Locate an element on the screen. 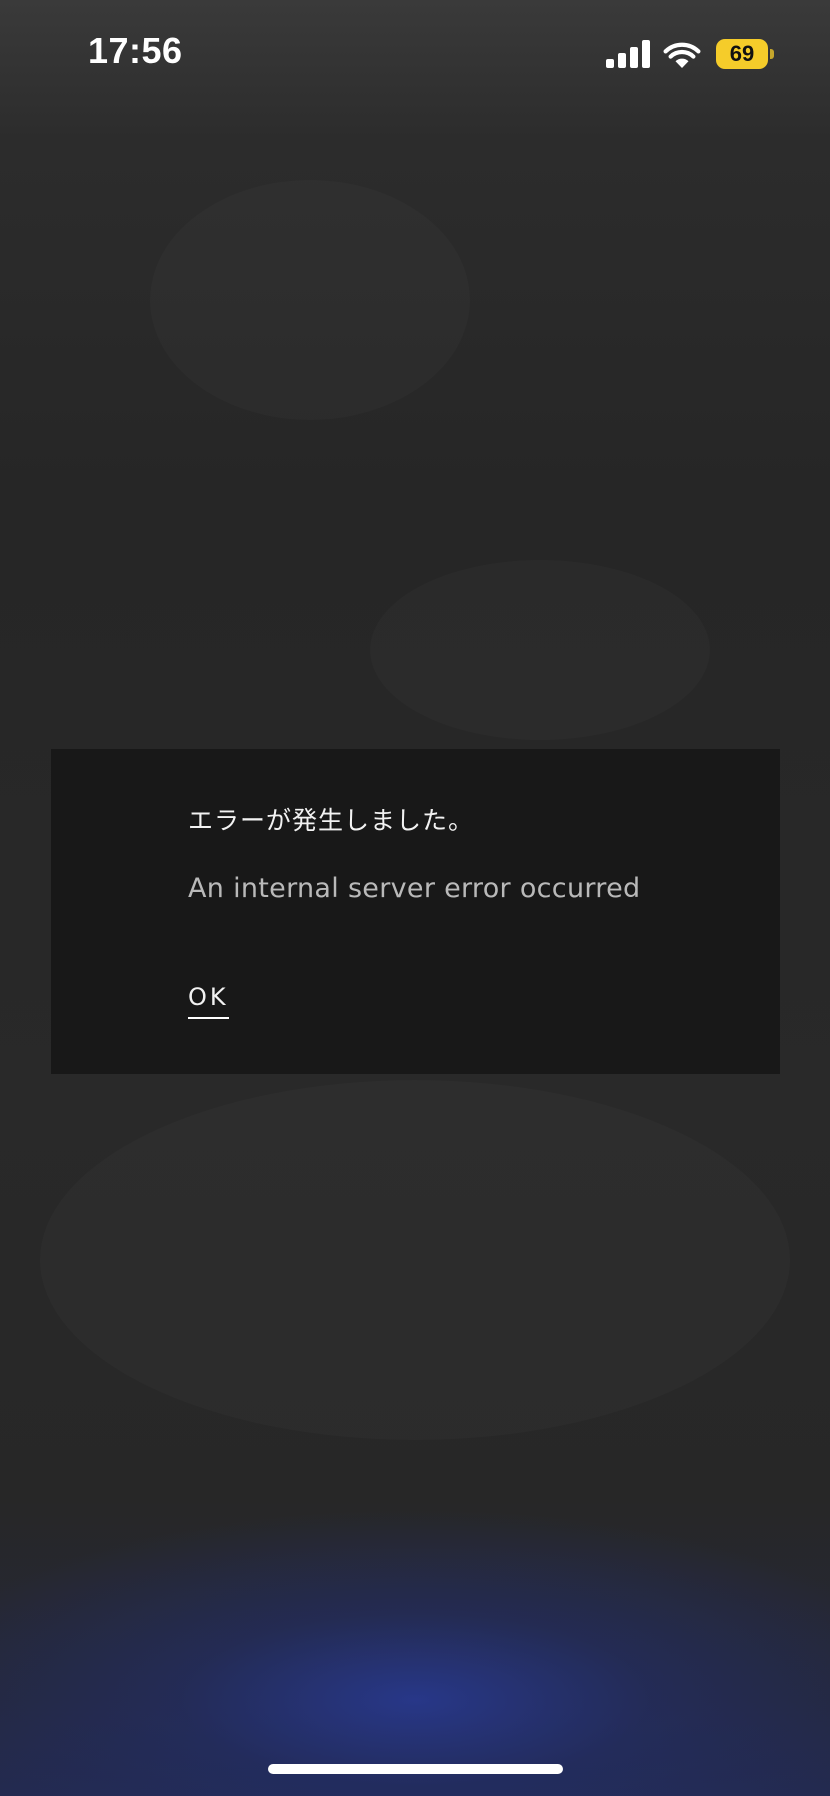 This screenshot has height=1796, width=830. dialog-message: An internal server error occurred is located at coordinates (414, 888).